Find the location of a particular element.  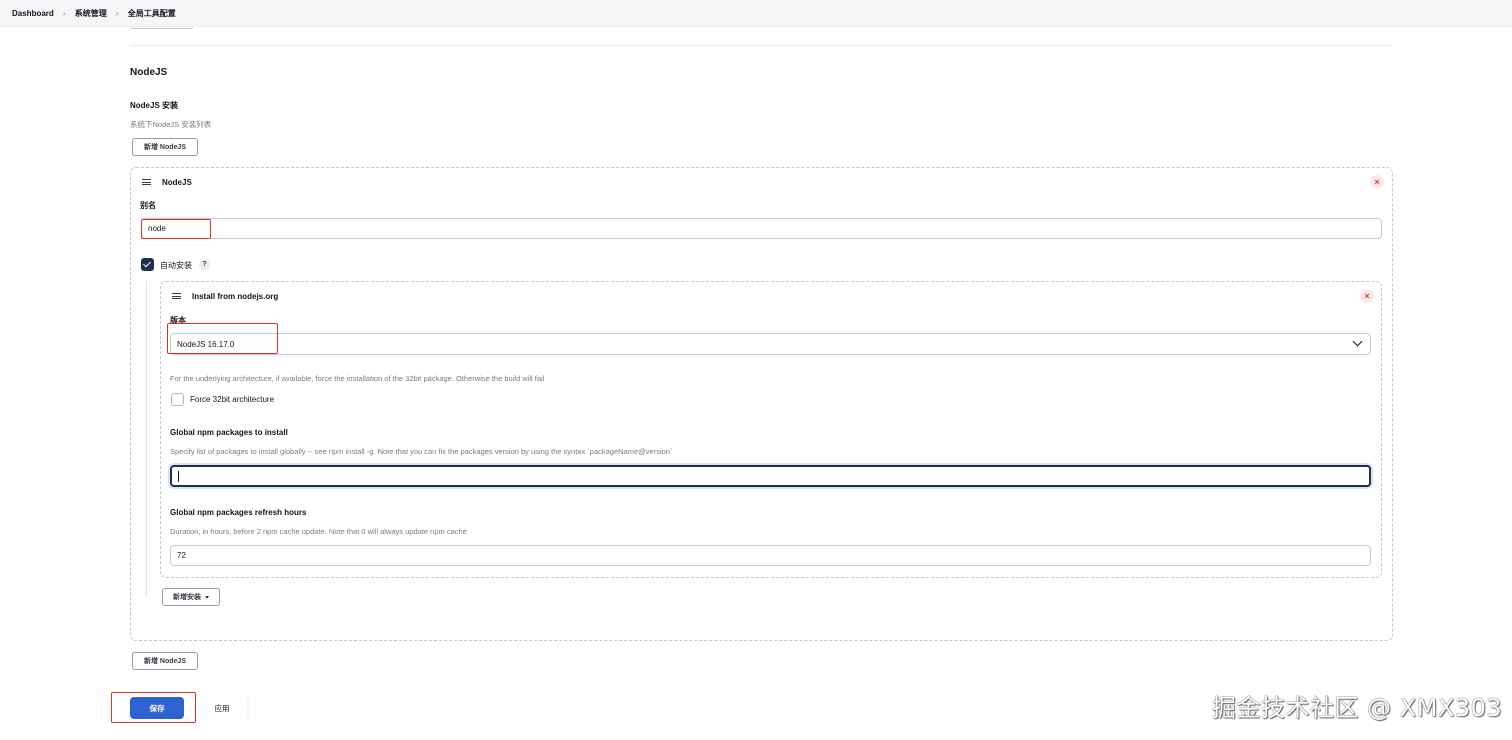

text-caret is located at coordinates (178, 476).